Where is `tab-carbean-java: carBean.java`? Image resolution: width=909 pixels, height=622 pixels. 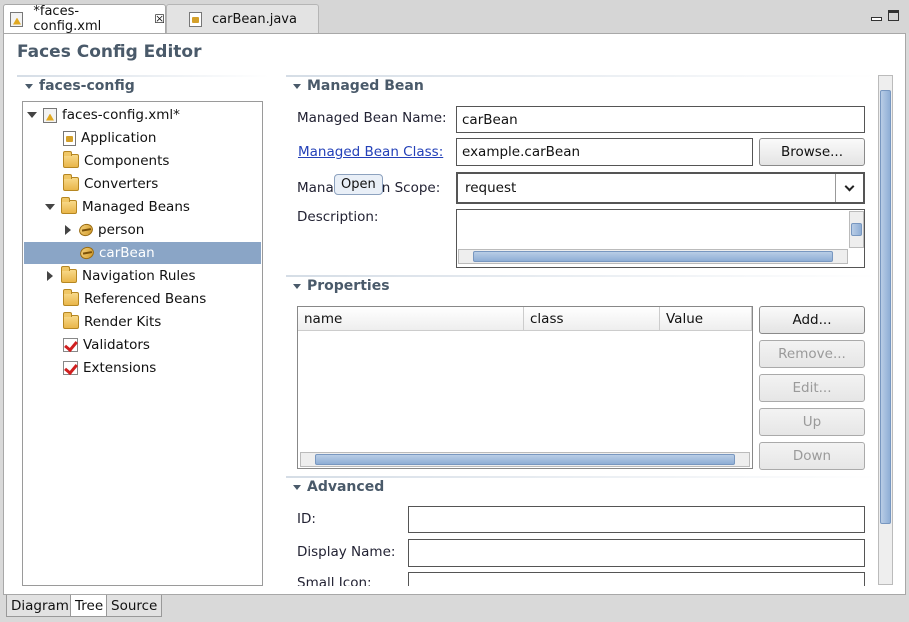
tab-carbean-java: carBean.java is located at coordinates (242, 18).